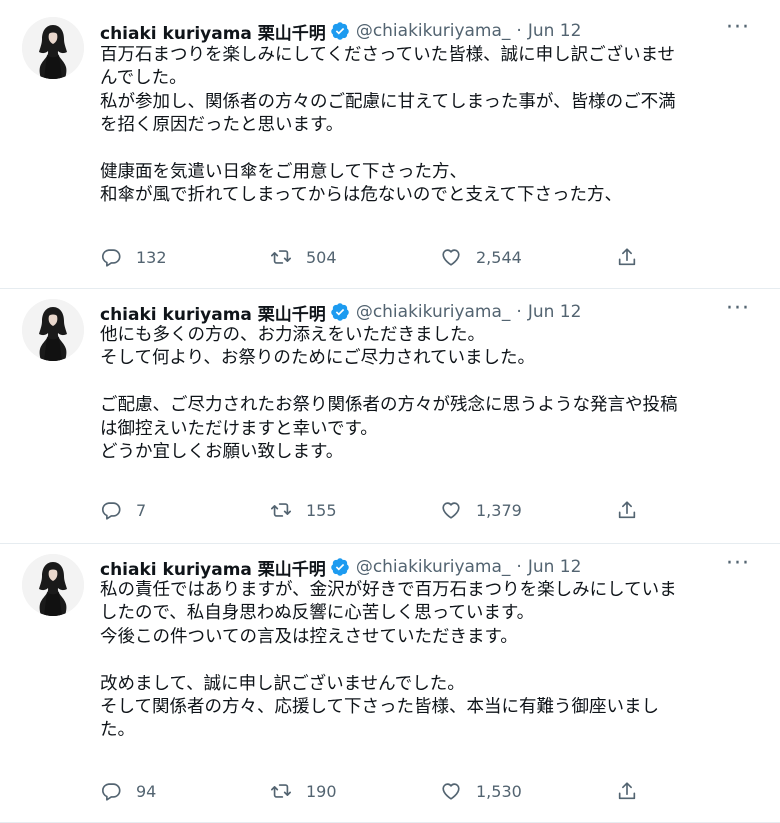 The height and width of the screenshot is (823, 780). What do you see at coordinates (321, 791) in the screenshot?
I see `retweet-count: 190` at bounding box center [321, 791].